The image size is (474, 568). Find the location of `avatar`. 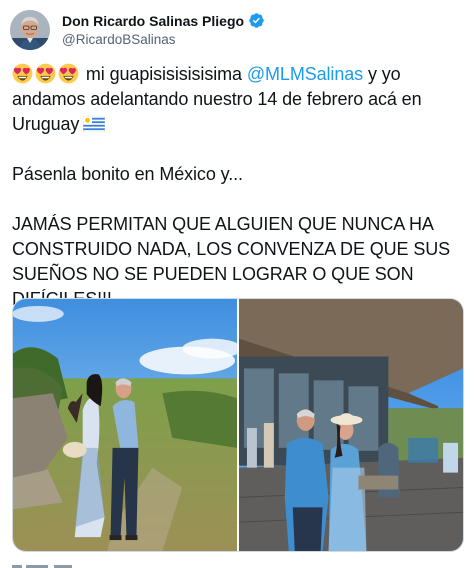

avatar is located at coordinates (30, 30).